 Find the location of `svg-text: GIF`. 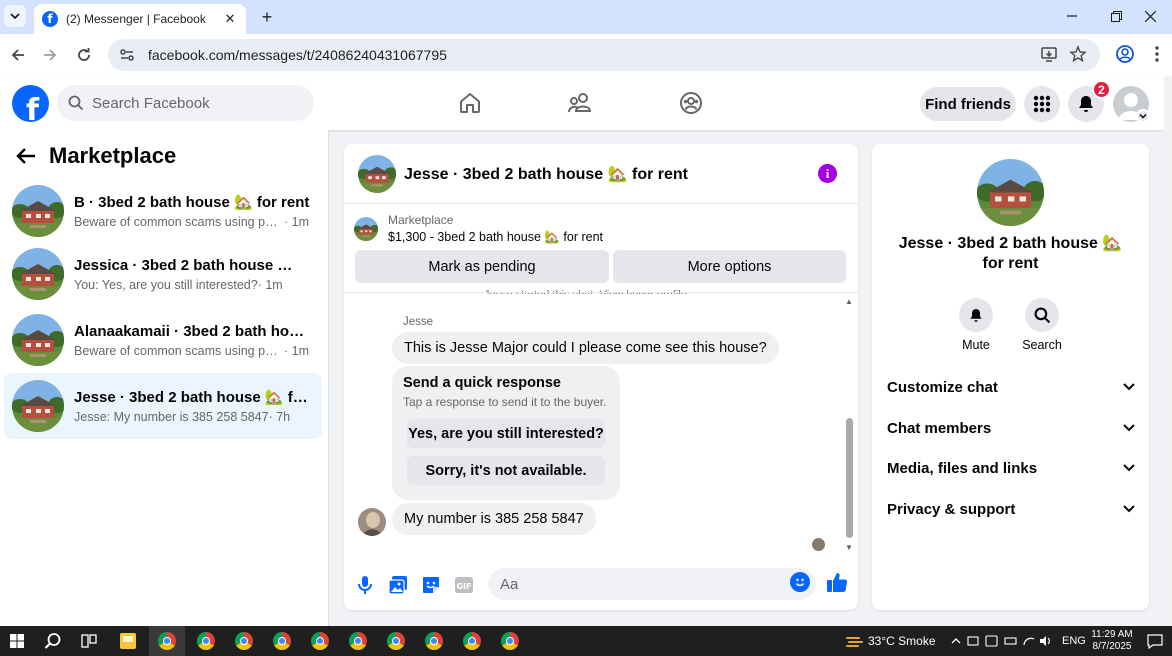

svg-text: GIF is located at coordinates (463, 586).